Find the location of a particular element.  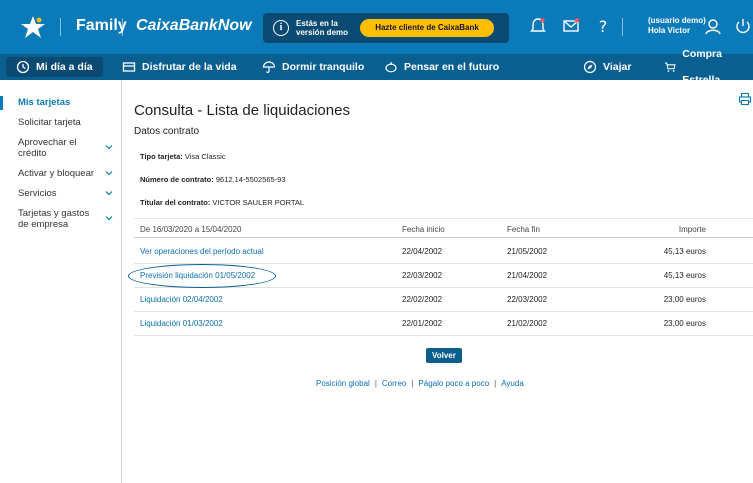

page-title: Consulta - Lista de liquidaciones is located at coordinates (242, 110).